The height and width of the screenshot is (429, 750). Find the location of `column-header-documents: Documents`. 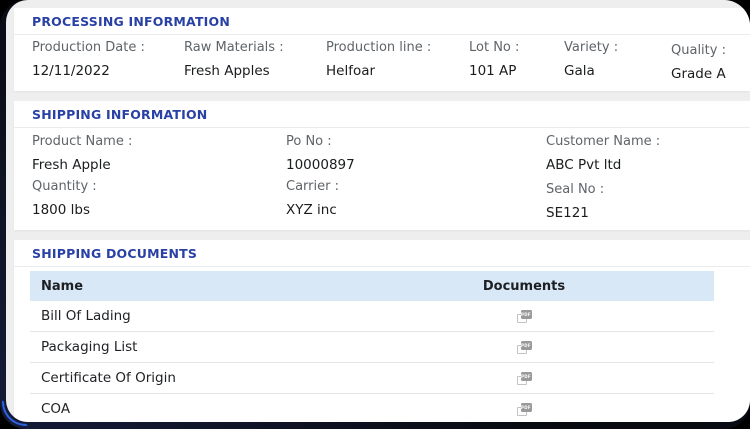

column-header-documents: Documents is located at coordinates (524, 286).